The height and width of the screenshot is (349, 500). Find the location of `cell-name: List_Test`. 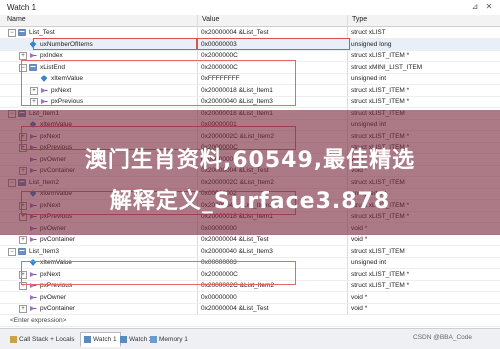

cell-name: List_Test is located at coordinates (42, 32).